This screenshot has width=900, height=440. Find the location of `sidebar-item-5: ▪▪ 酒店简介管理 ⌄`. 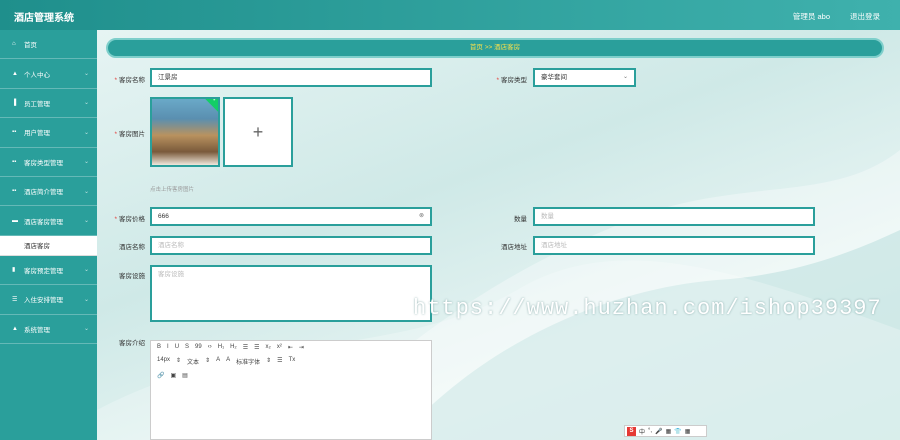

sidebar-item-5: ▪▪ 酒店简介管理 ⌄ is located at coordinates (48, 192).